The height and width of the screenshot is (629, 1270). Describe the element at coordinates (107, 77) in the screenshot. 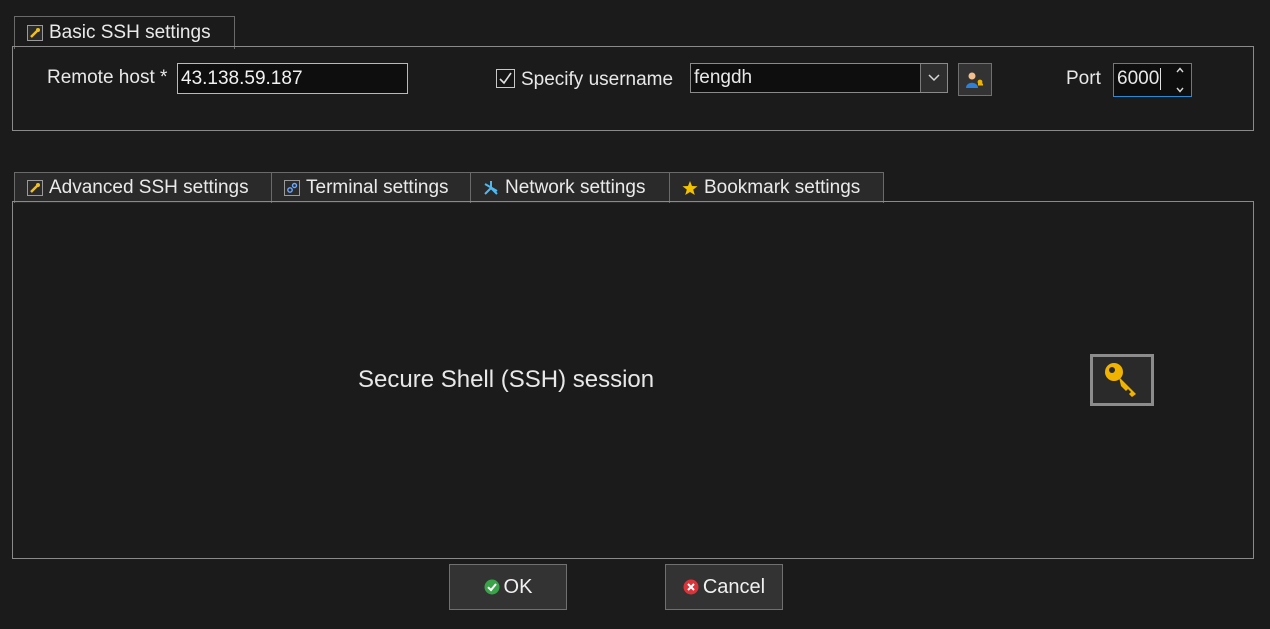

I see `remote-host-label: Remote host *` at that location.